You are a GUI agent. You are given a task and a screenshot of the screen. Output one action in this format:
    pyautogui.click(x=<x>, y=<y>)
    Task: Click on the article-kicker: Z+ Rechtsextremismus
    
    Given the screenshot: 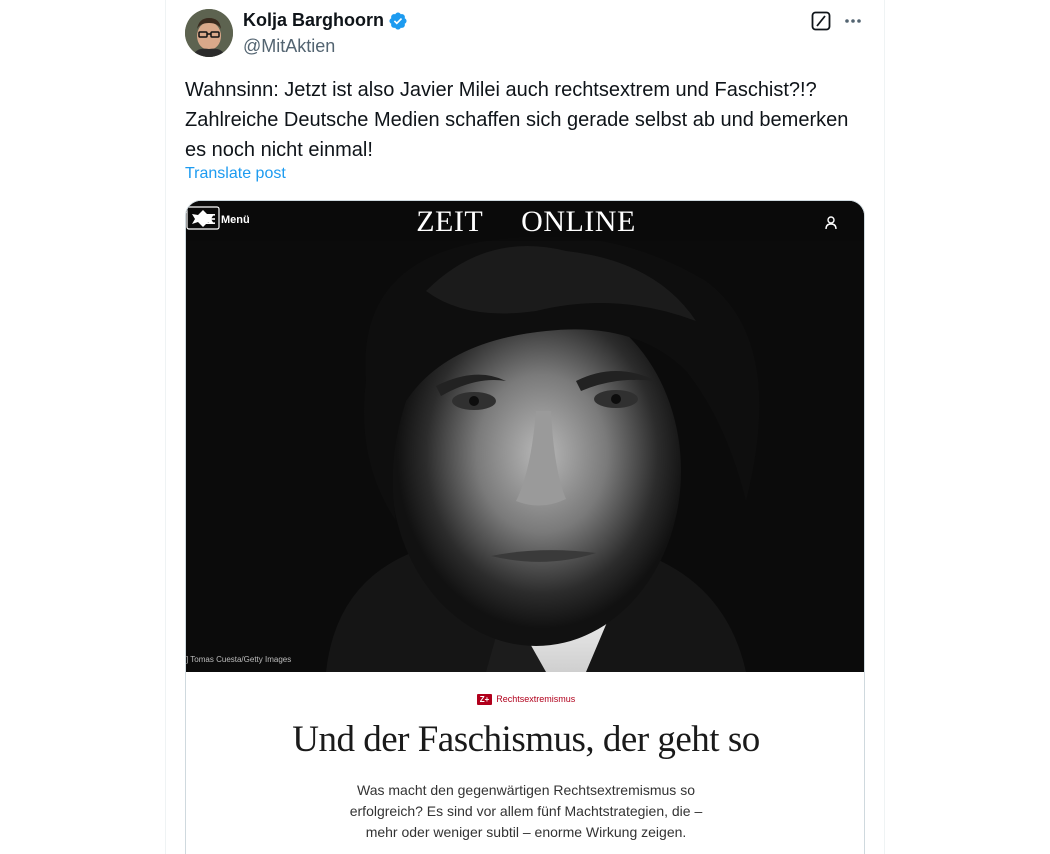 What is the action you would take?
    pyautogui.click(x=525, y=699)
    